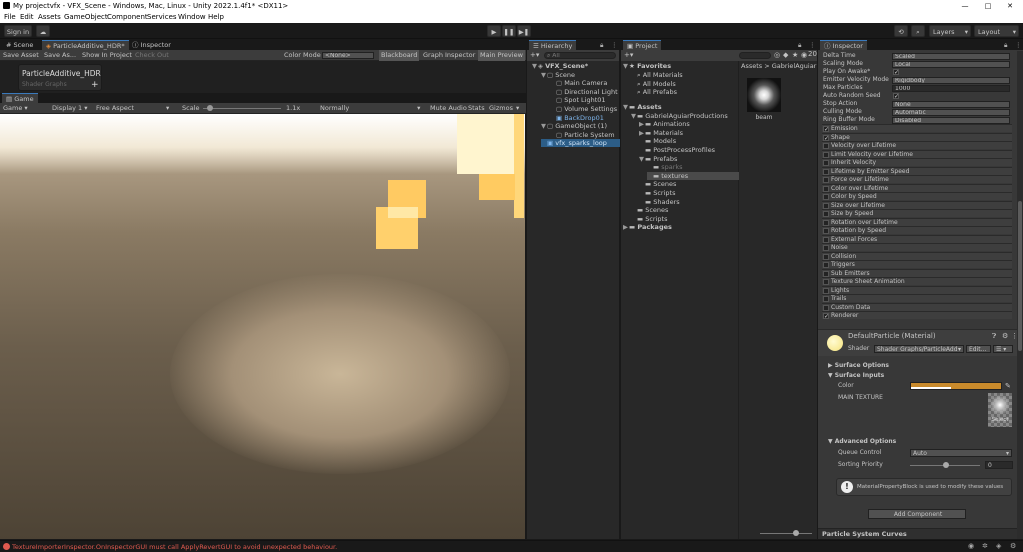  What do you see at coordinates (601, 45) in the screenshot?
I see `lock-icon: 🔒︎` at bounding box center [601, 45].